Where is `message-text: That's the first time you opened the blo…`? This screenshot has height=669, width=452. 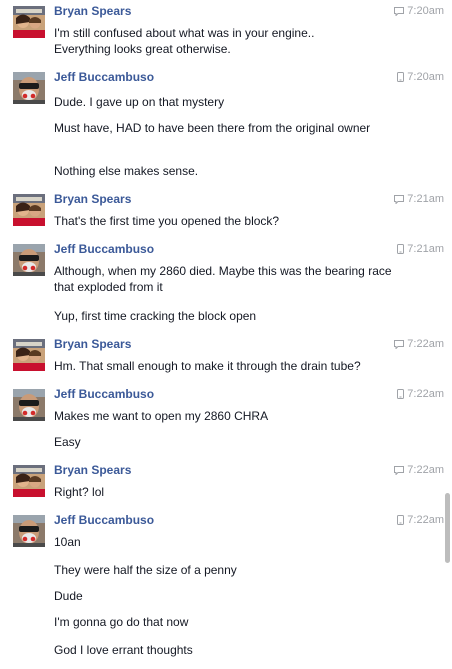
message-text: That's the first time you opened the blo… is located at coordinates (167, 221).